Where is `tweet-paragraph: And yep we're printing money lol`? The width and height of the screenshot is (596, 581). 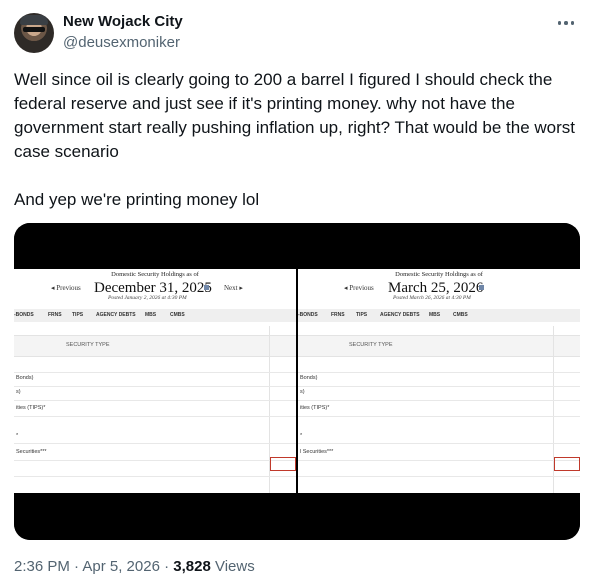 tweet-paragraph: And yep we're printing money lol is located at coordinates (137, 199).